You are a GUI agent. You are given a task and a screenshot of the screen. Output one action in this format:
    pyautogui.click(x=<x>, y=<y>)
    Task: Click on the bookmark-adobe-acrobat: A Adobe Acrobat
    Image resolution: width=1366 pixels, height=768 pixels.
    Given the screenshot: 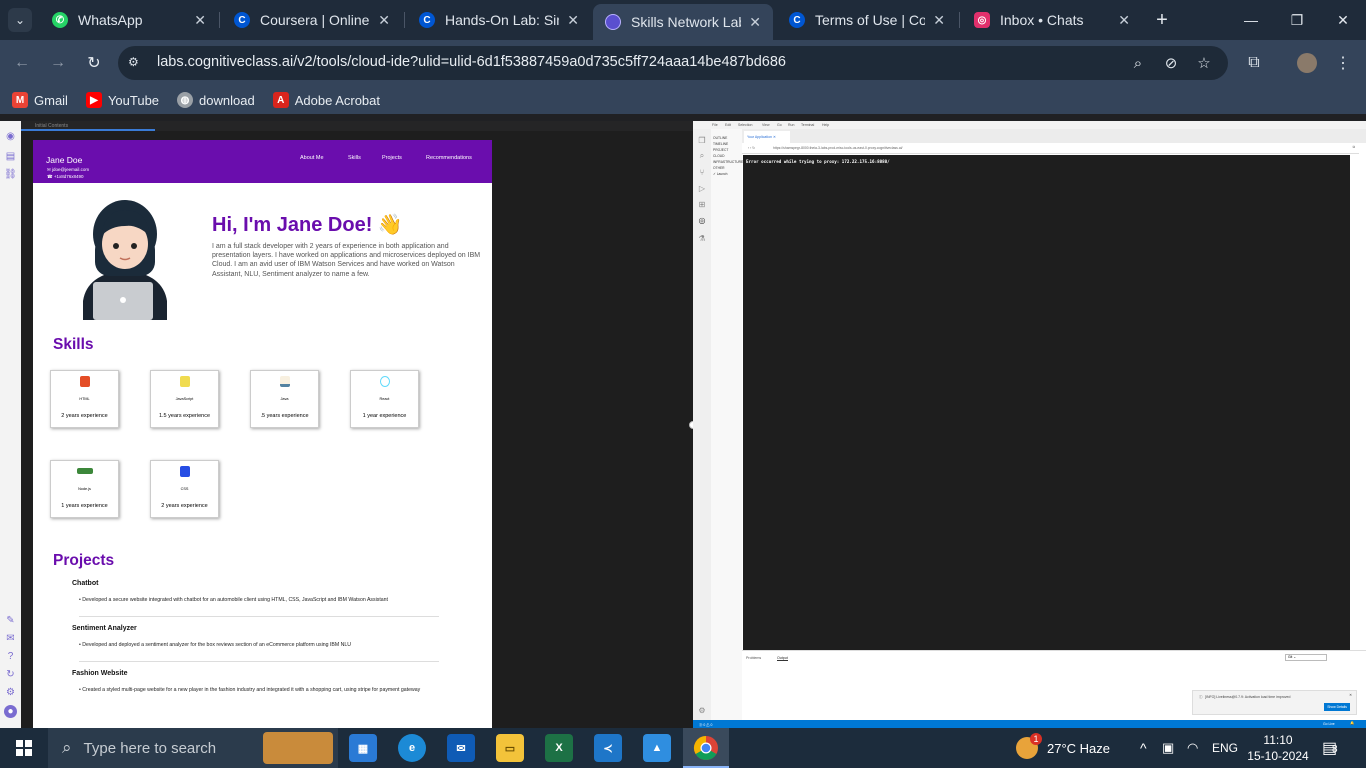 What is the action you would take?
    pyautogui.click(x=326, y=100)
    